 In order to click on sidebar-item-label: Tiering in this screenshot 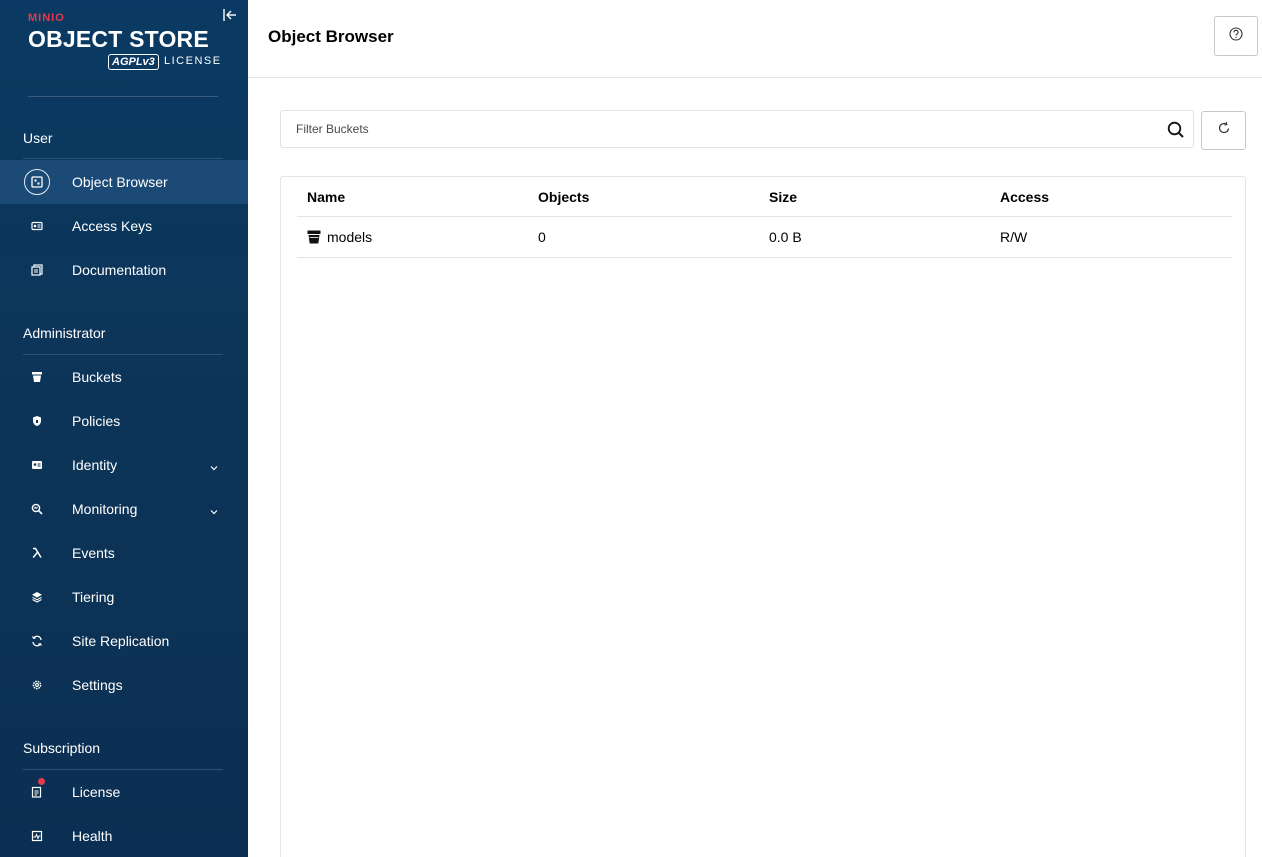, I will do `click(93, 597)`.